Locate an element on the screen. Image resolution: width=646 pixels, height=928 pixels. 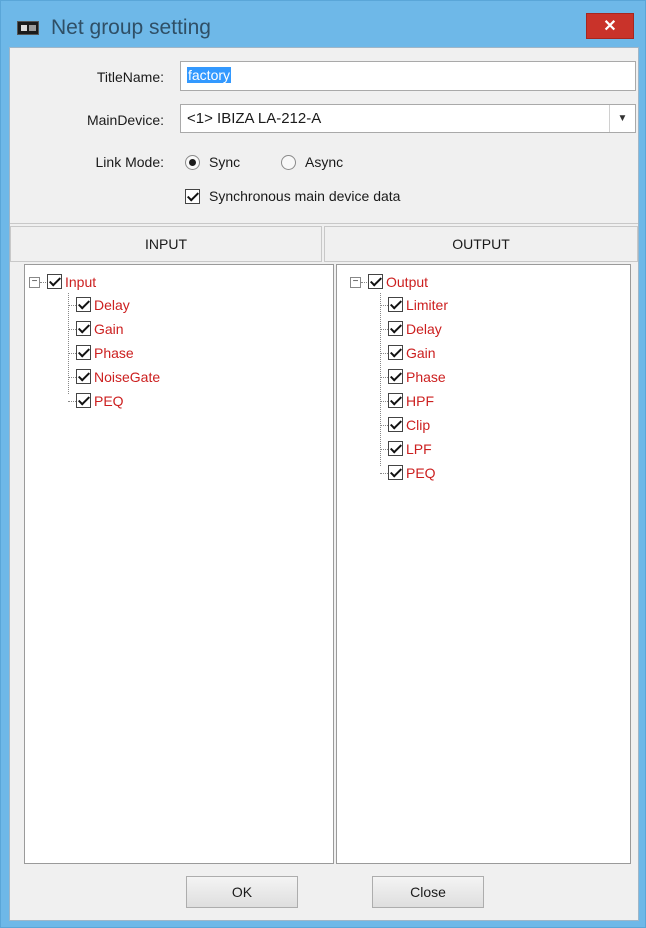
close-button: Close is located at coordinates (428, 892).